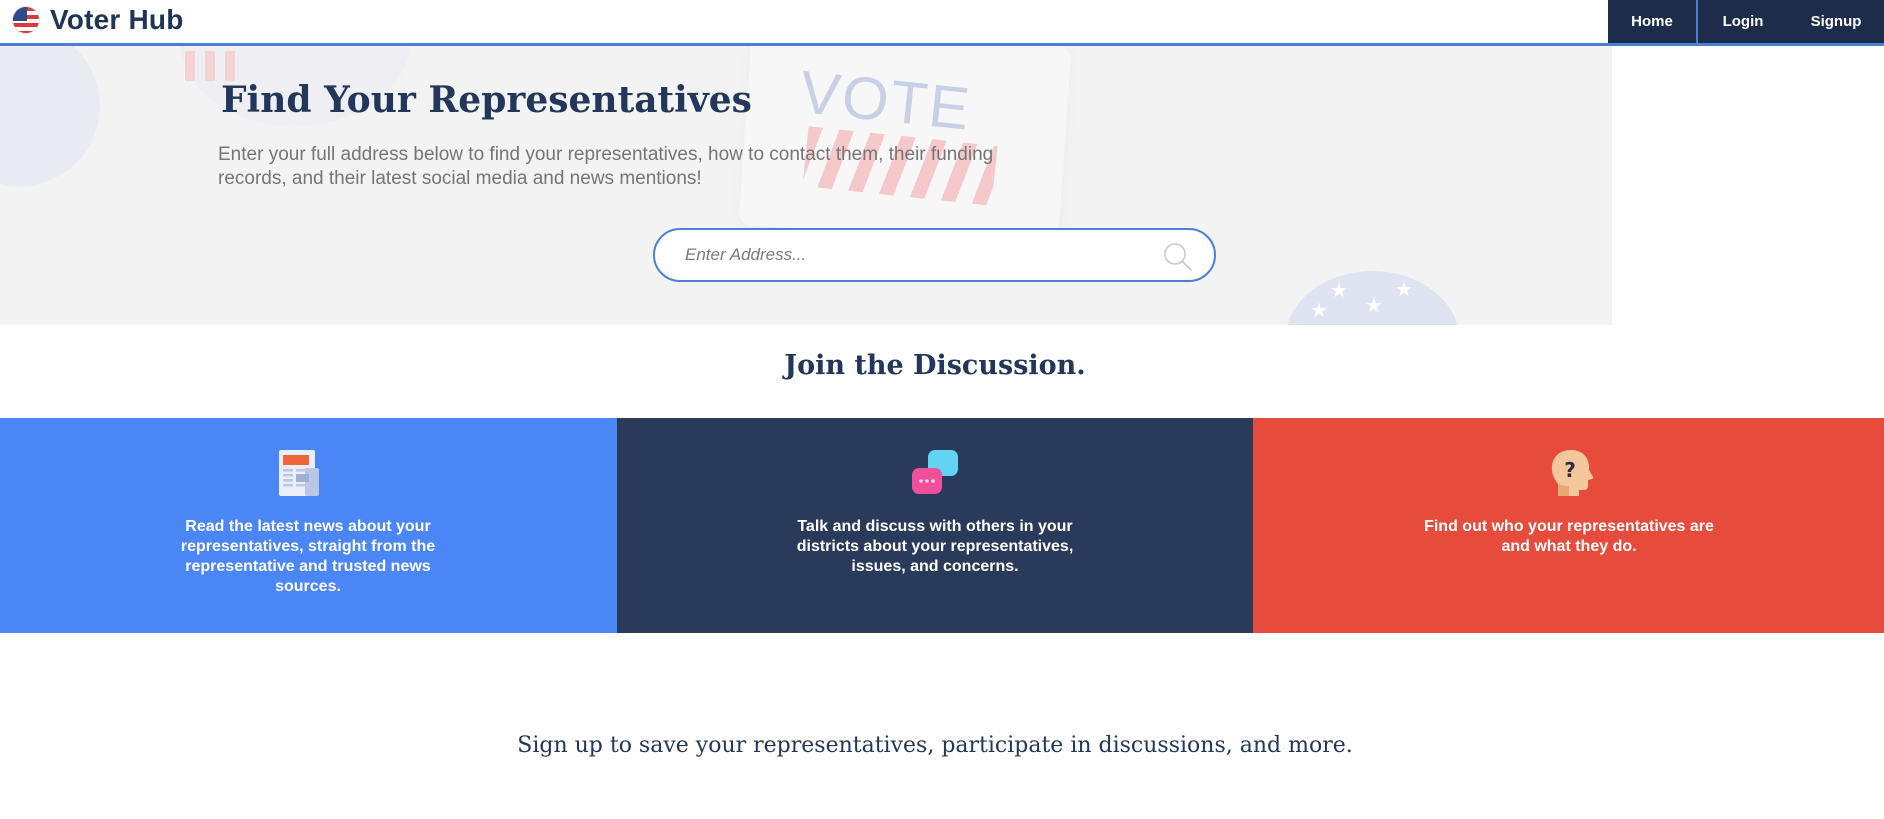 Image resolution: width=1884 pixels, height=819 pixels. What do you see at coordinates (1743, 21) in the screenshot?
I see `nav-login-button: Login` at bounding box center [1743, 21].